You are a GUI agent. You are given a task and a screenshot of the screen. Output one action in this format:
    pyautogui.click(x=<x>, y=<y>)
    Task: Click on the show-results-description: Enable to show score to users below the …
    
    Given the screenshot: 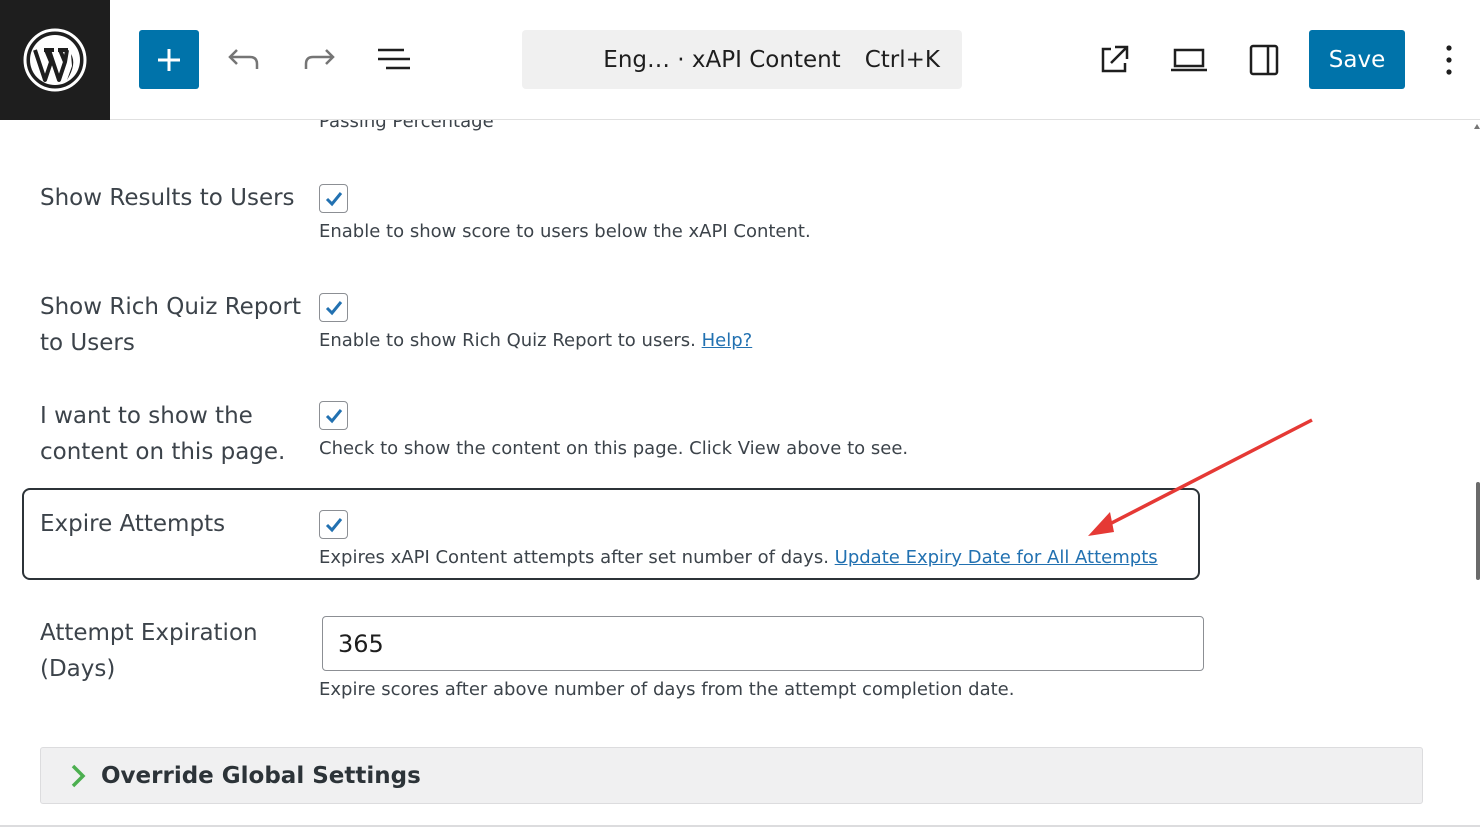 What is the action you would take?
    pyautogui.click(x=565, y=231)
    